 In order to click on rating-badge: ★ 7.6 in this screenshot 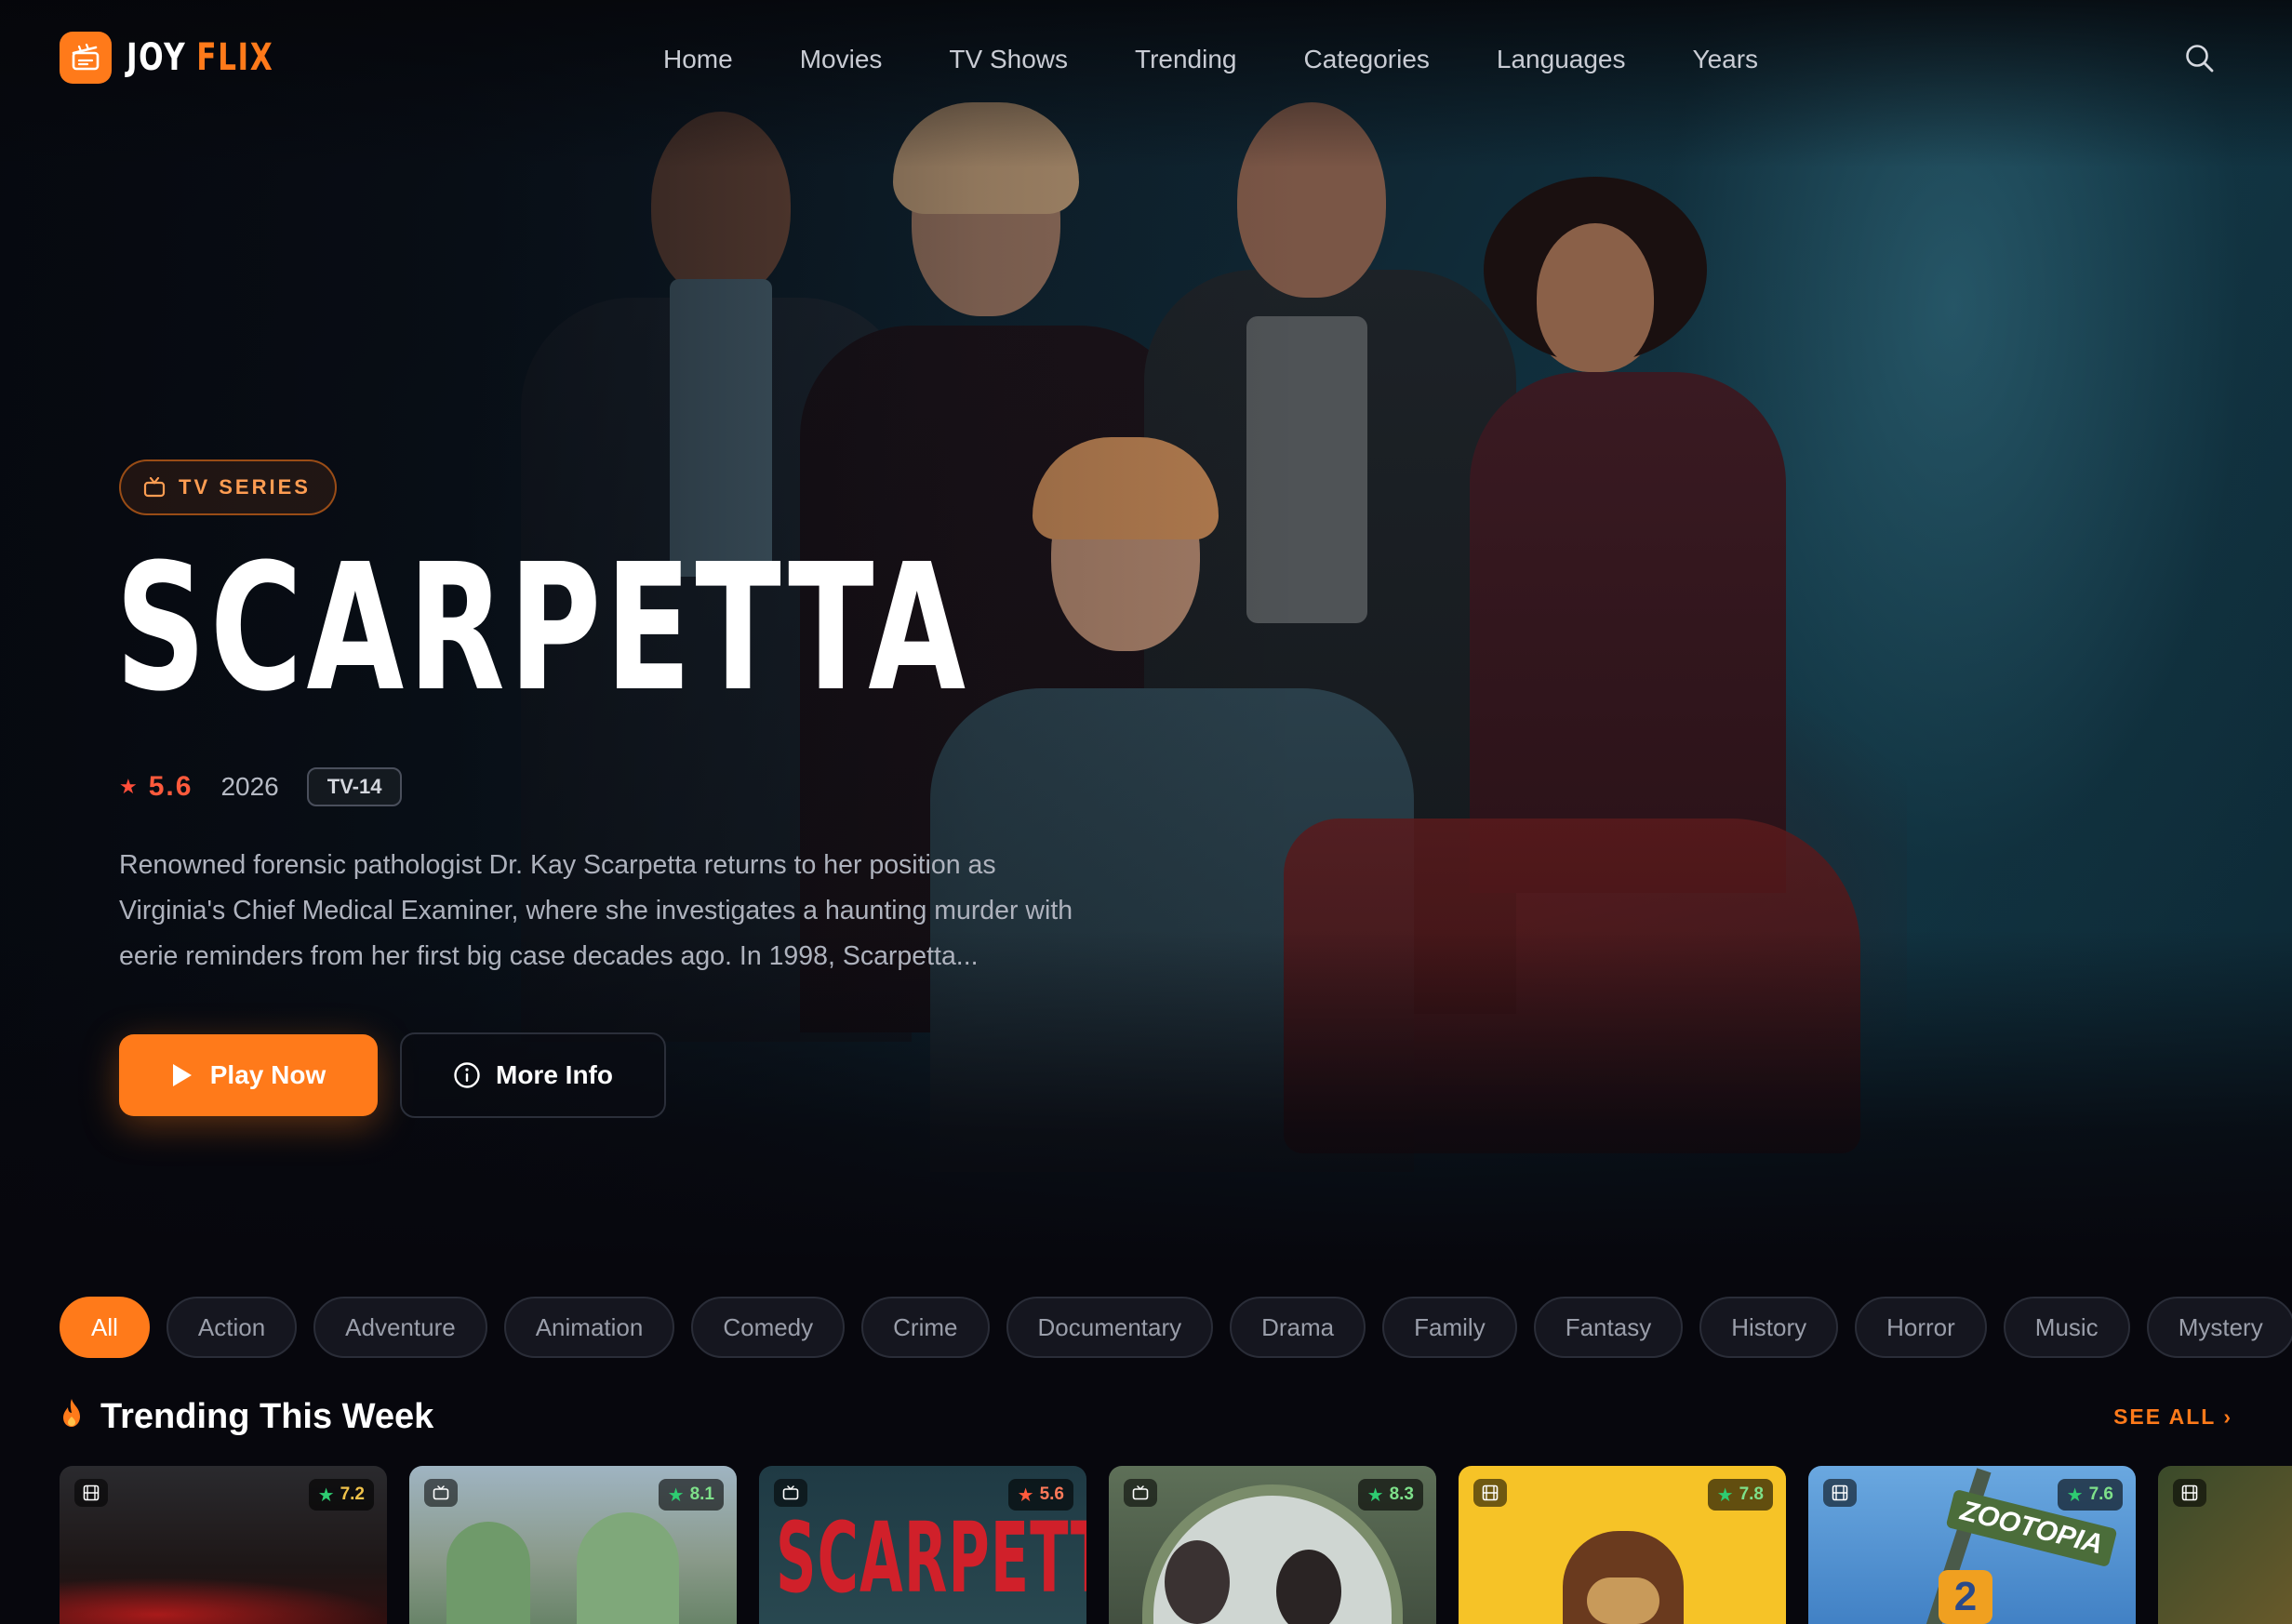, I will do `click(2090, 1495)`.